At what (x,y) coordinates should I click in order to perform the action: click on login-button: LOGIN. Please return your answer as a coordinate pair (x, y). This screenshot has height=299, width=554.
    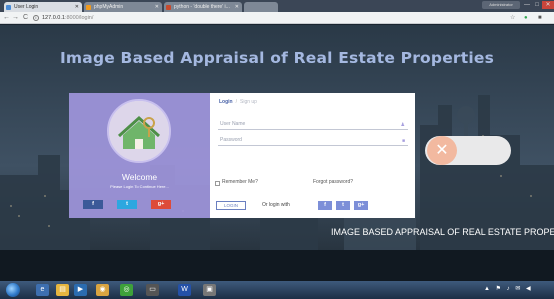
    Looking at the image, I should click on (231, 205).